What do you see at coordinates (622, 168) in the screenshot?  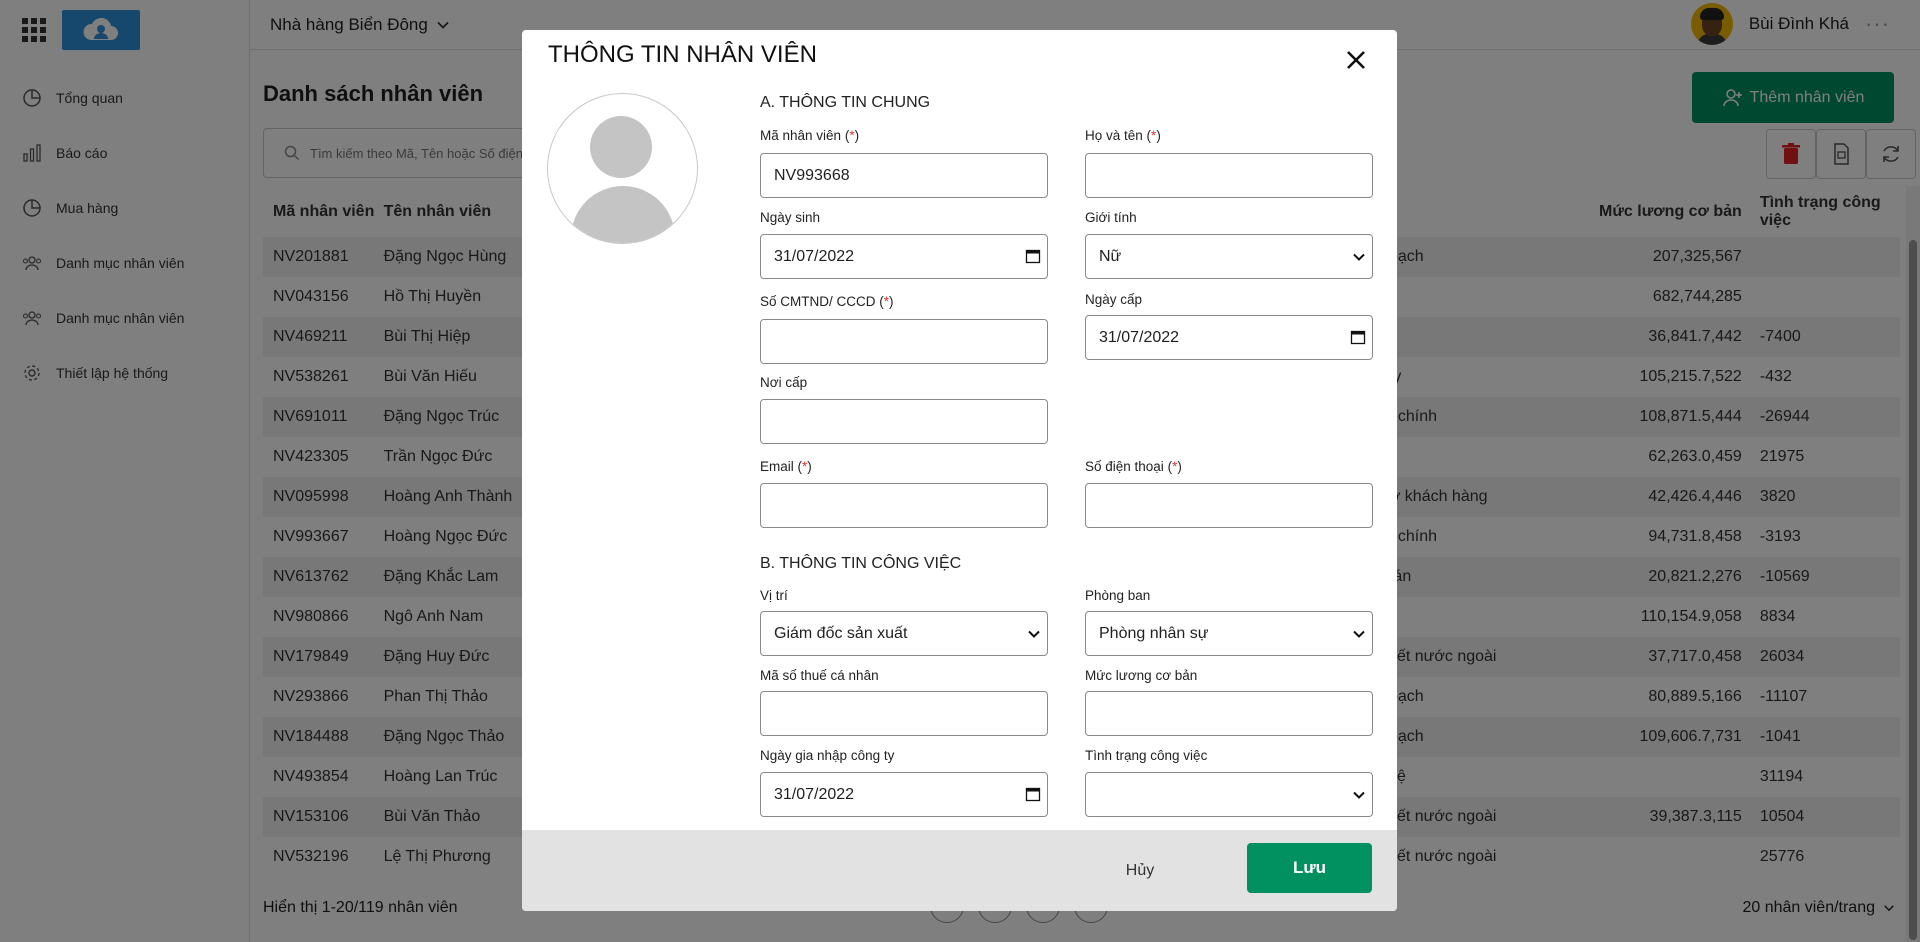 I see `employee-photo` at bounding box center [622, 168].